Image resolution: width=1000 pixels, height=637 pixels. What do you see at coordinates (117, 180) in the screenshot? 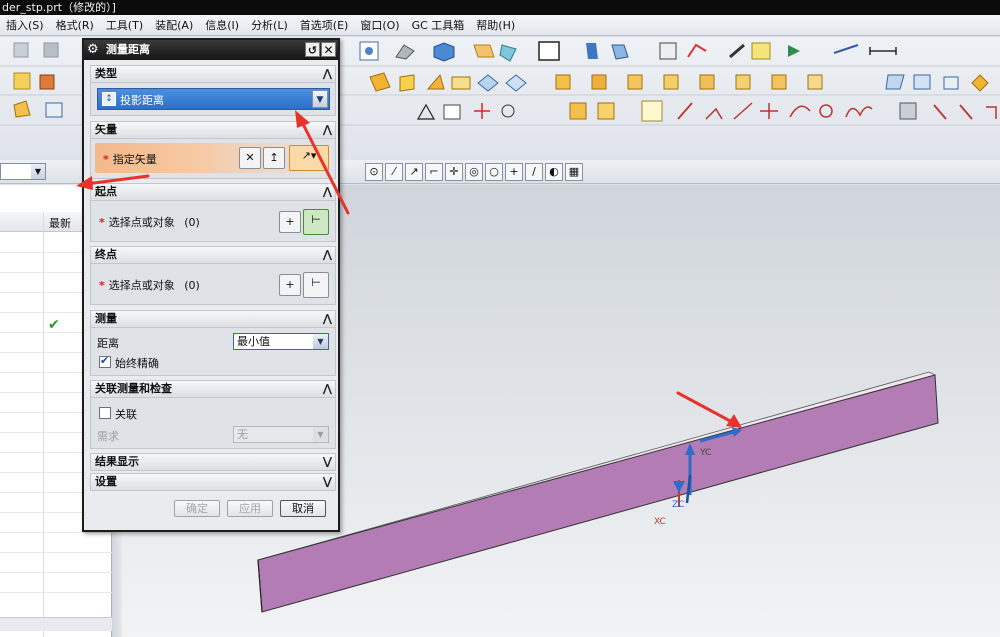
I see `annotation-arrow-vector` at bounding box center [117, 180].